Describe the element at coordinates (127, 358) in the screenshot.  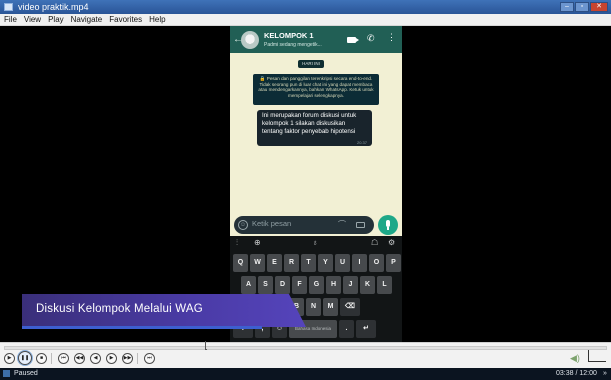
I see `fast-forward-icon: ▶▶` at that location.